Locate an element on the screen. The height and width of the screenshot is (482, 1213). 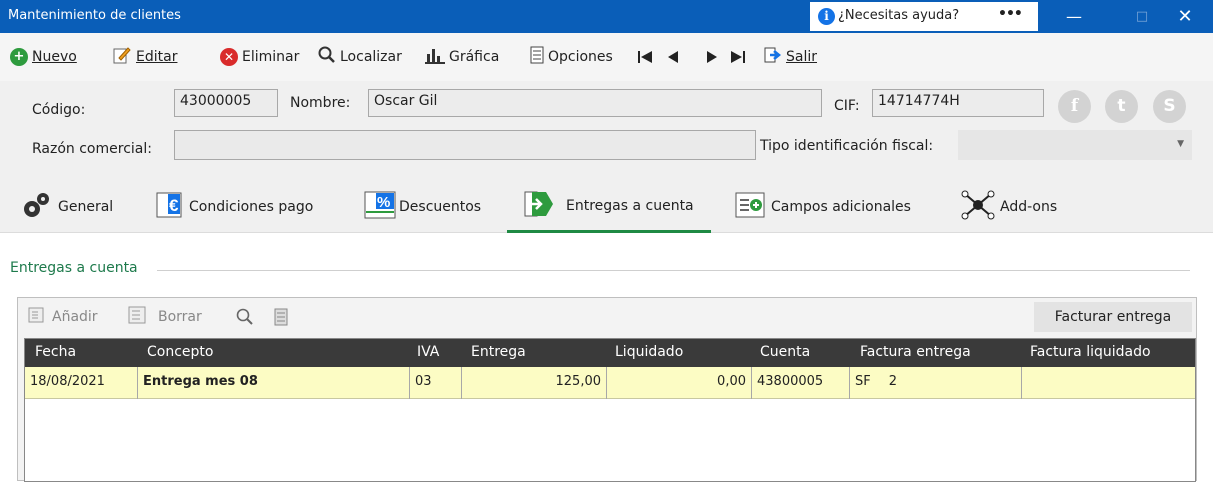
tab-general: General is located at coordinates (66, 207).